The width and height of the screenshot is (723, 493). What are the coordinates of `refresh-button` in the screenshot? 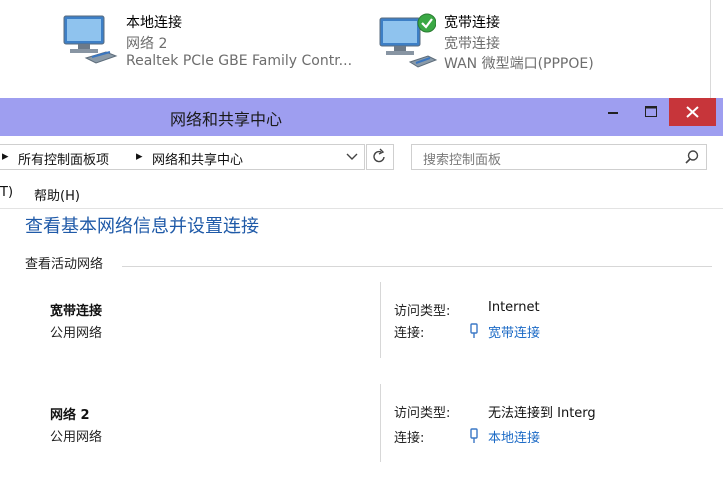 It's located at (380, 157).